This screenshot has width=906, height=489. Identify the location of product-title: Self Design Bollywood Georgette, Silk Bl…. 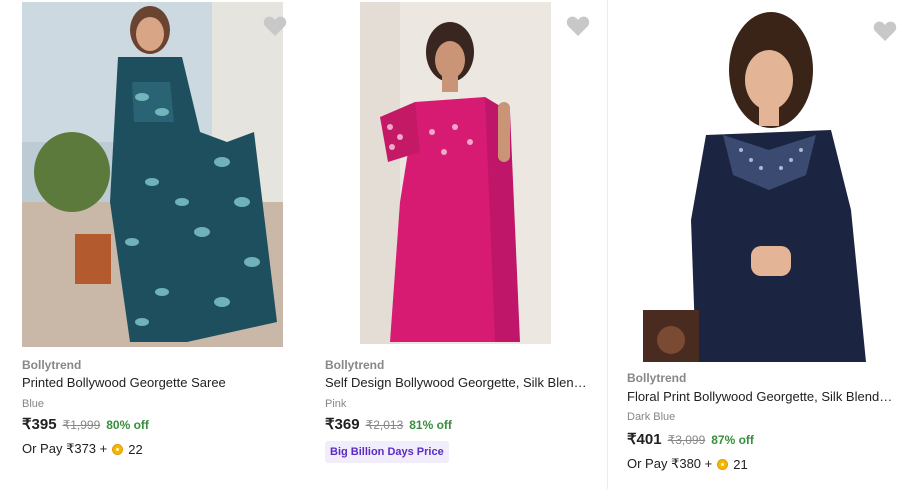
(457, 382).